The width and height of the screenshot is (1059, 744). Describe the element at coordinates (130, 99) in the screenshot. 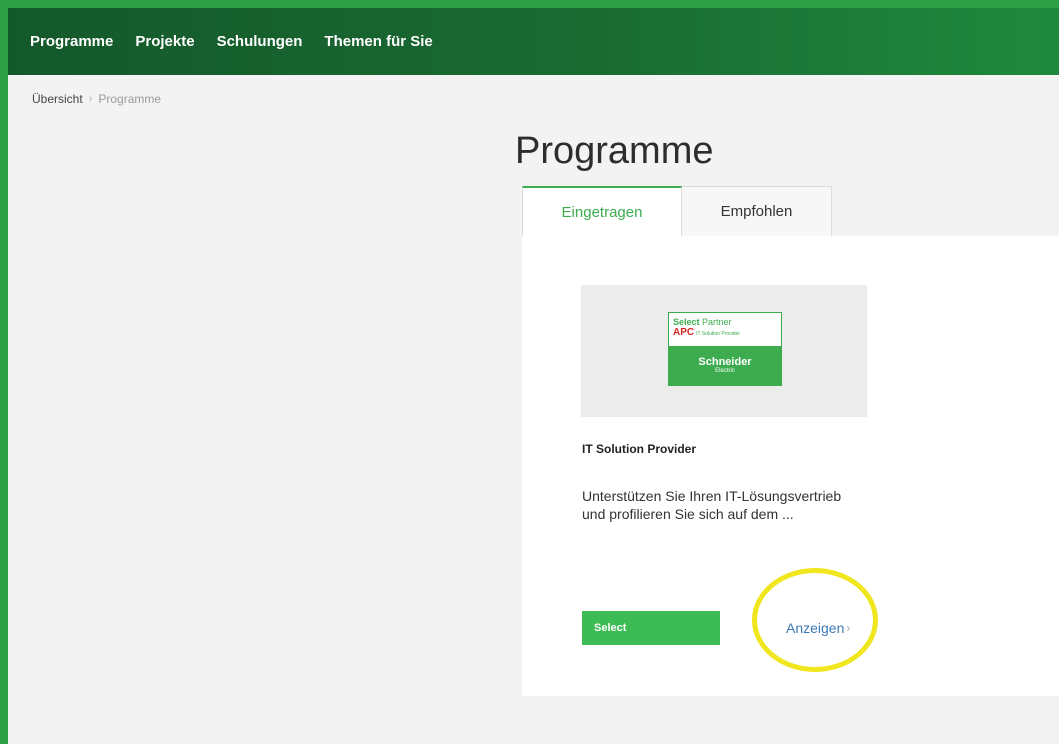

I see `breadcrumb-current: Programme` at that location.